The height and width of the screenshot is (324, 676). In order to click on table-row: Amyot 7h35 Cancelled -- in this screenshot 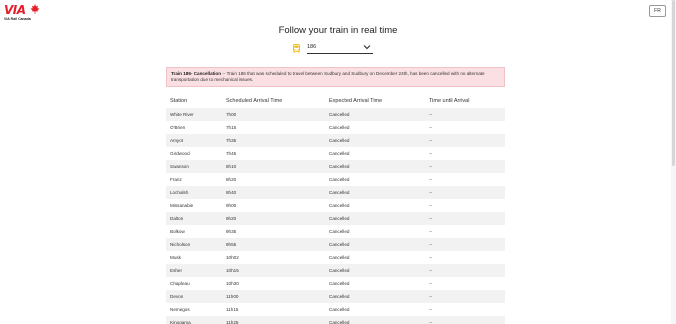, I will do `click(335, 140)`.